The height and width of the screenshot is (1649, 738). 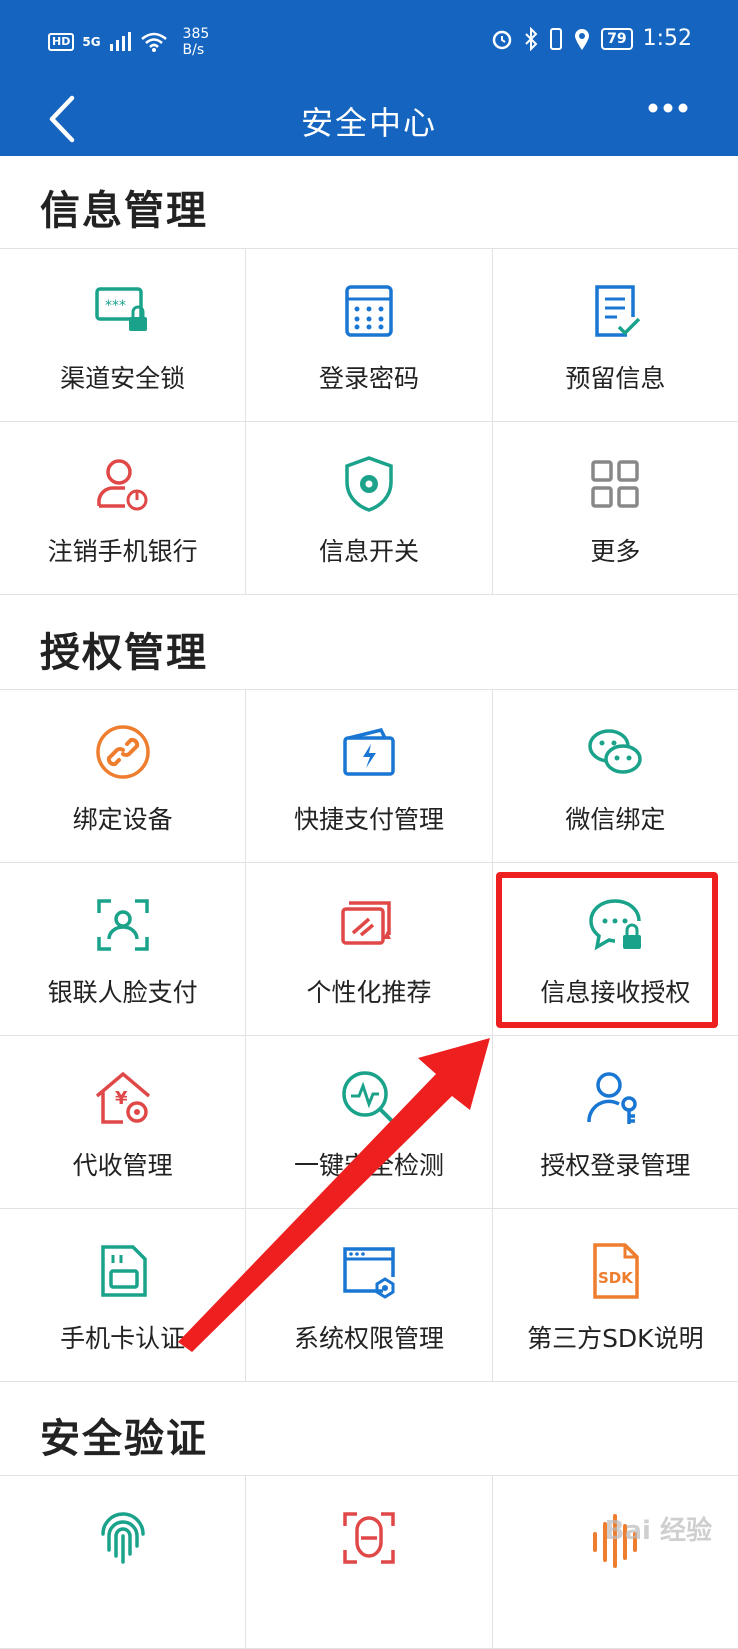 What do you see at coordinates (615, 551) in the screenshot?
I see `menu-item-label: 更多` at bounding box center [615, 551].